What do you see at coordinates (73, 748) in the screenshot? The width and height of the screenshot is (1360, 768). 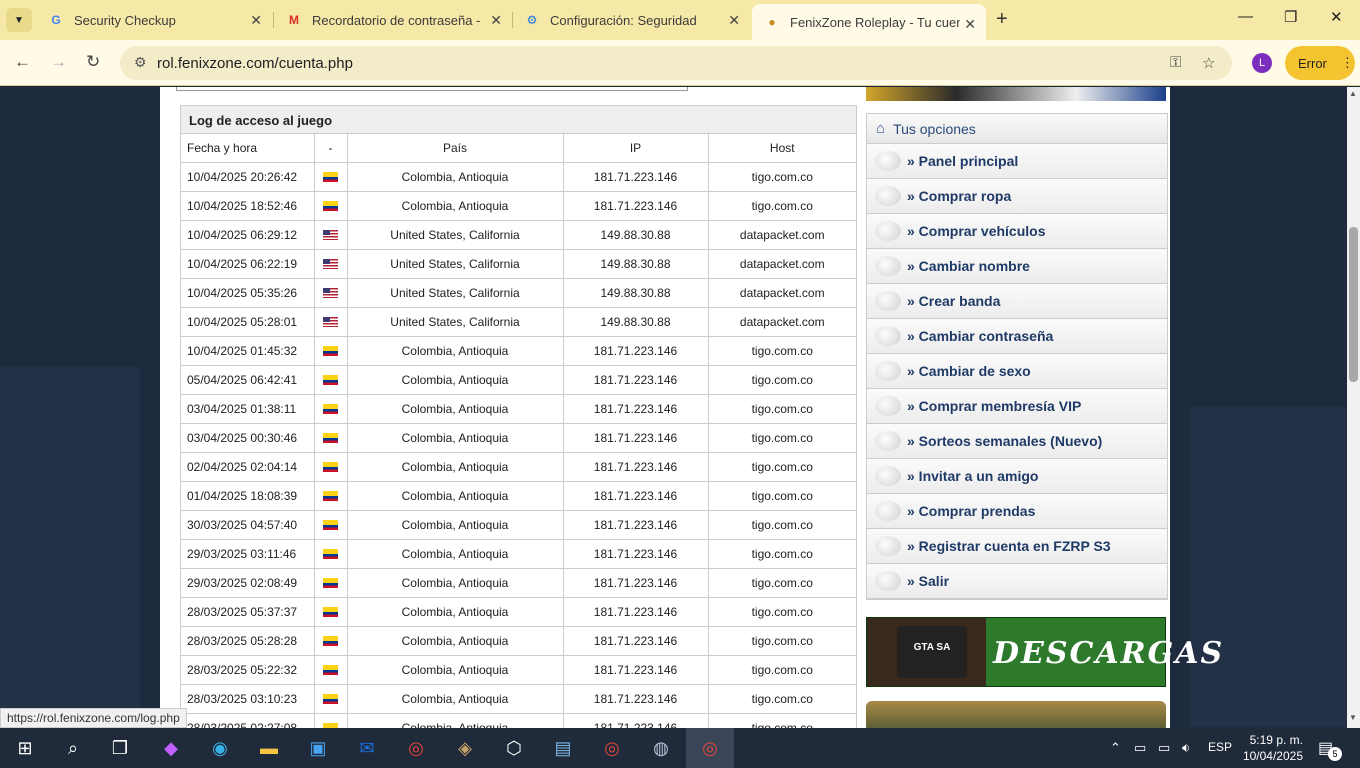 I see `search-icon: ⌕` at bounding box center [73, 748].